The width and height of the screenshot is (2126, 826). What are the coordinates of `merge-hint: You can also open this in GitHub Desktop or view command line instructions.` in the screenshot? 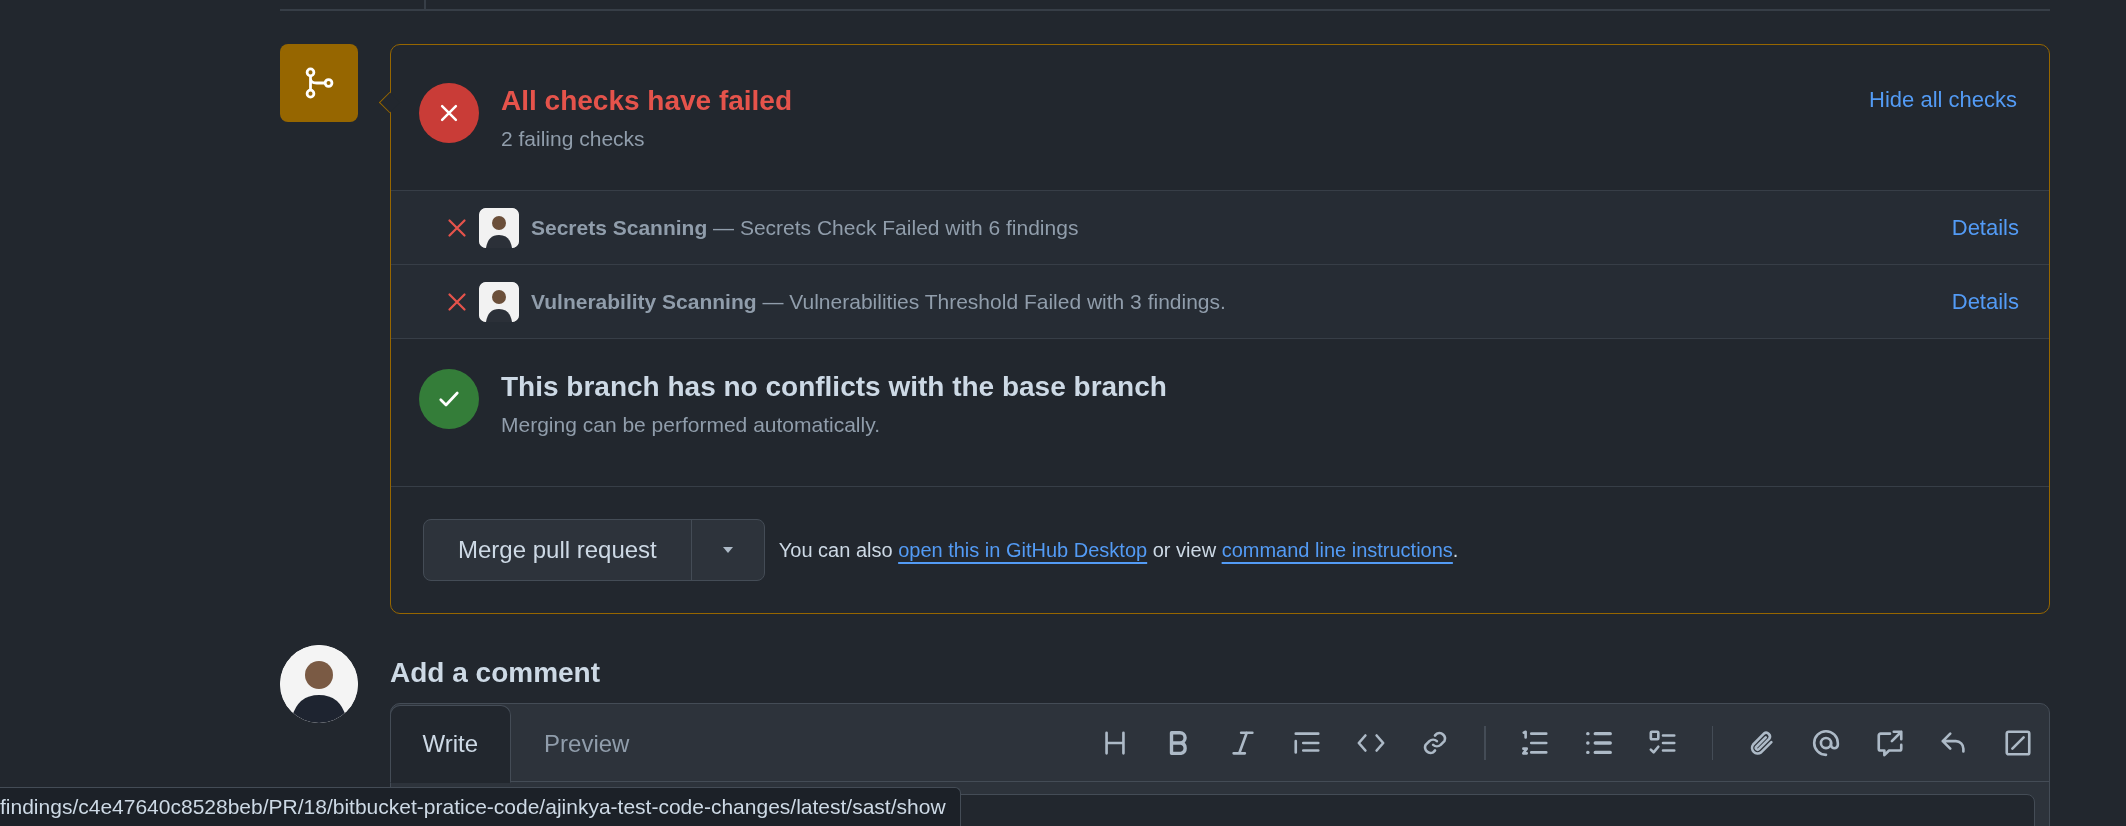 It's located at (1118, 550).